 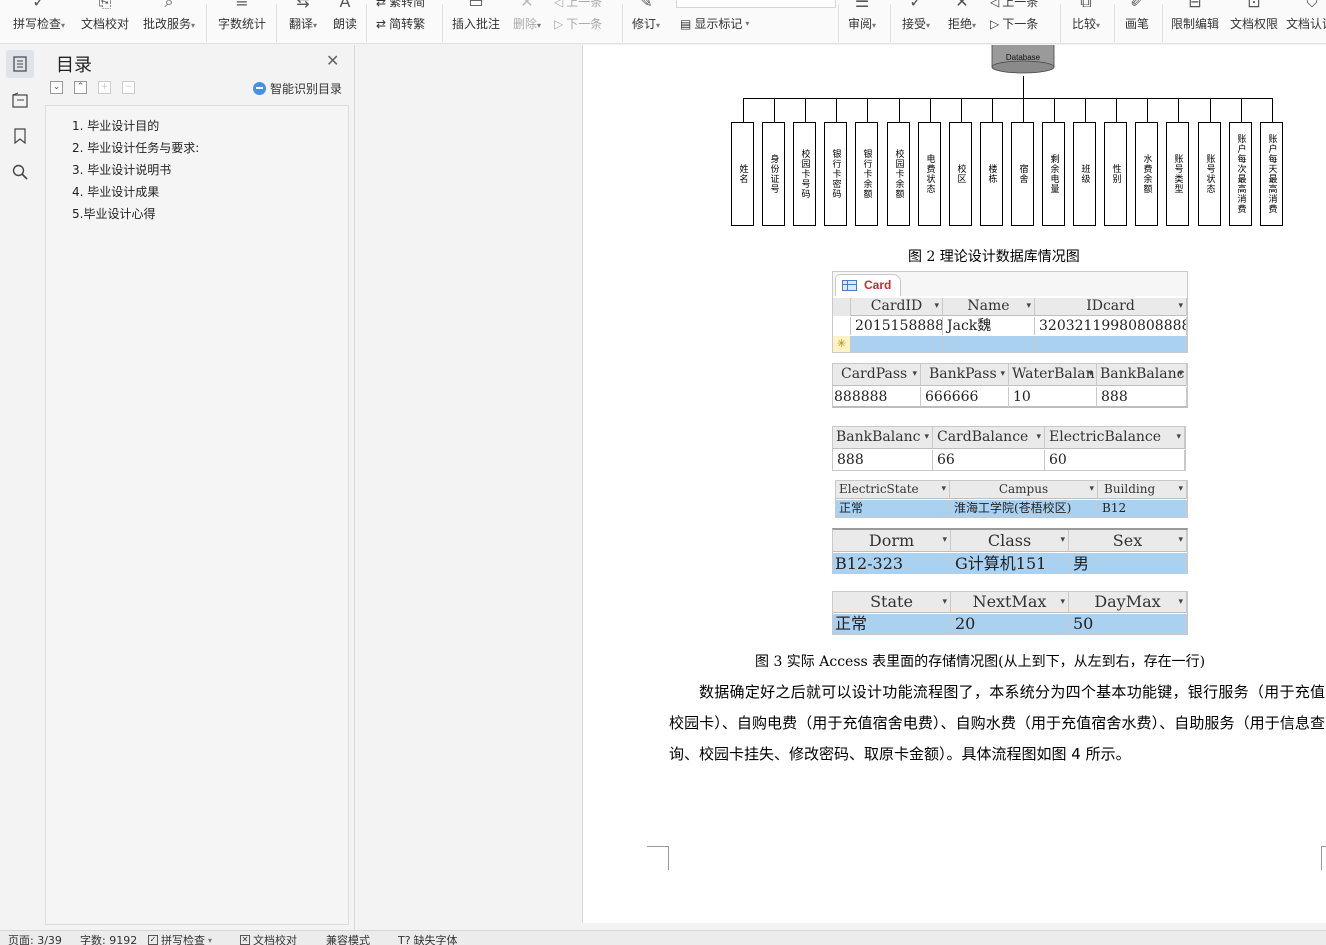 What do you see at coordinates (1128, 624) in the screenshot?
I see `table-cell: 50` at bounding box center [1128, 624].